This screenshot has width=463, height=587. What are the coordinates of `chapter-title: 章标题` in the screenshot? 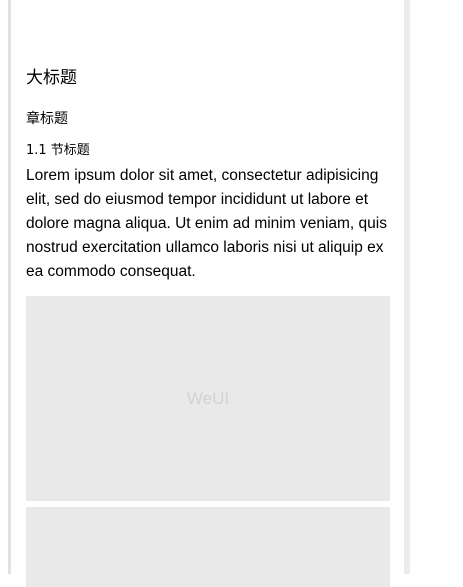 It's located at (47, 119).